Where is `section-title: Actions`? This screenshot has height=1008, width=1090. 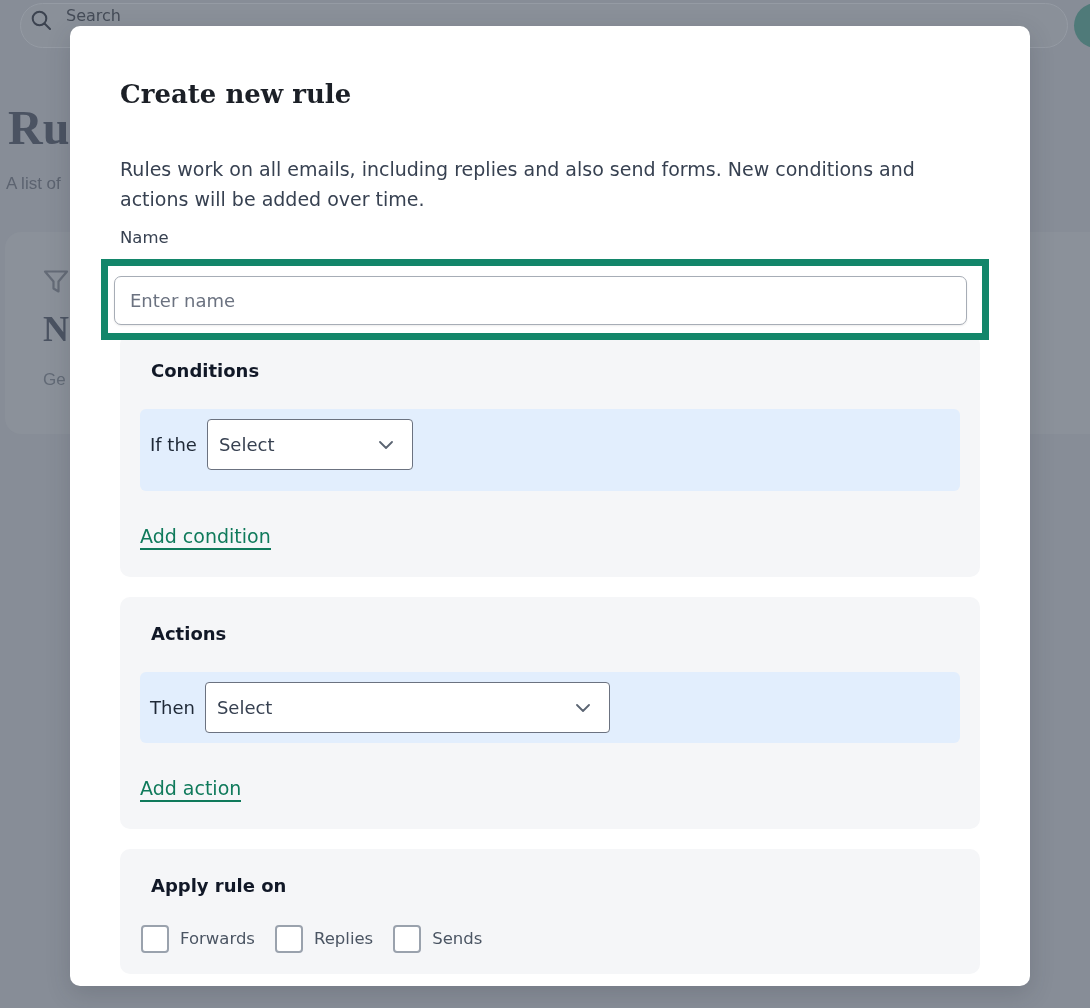 section-title: Actions is located at coordinates (189, 634).